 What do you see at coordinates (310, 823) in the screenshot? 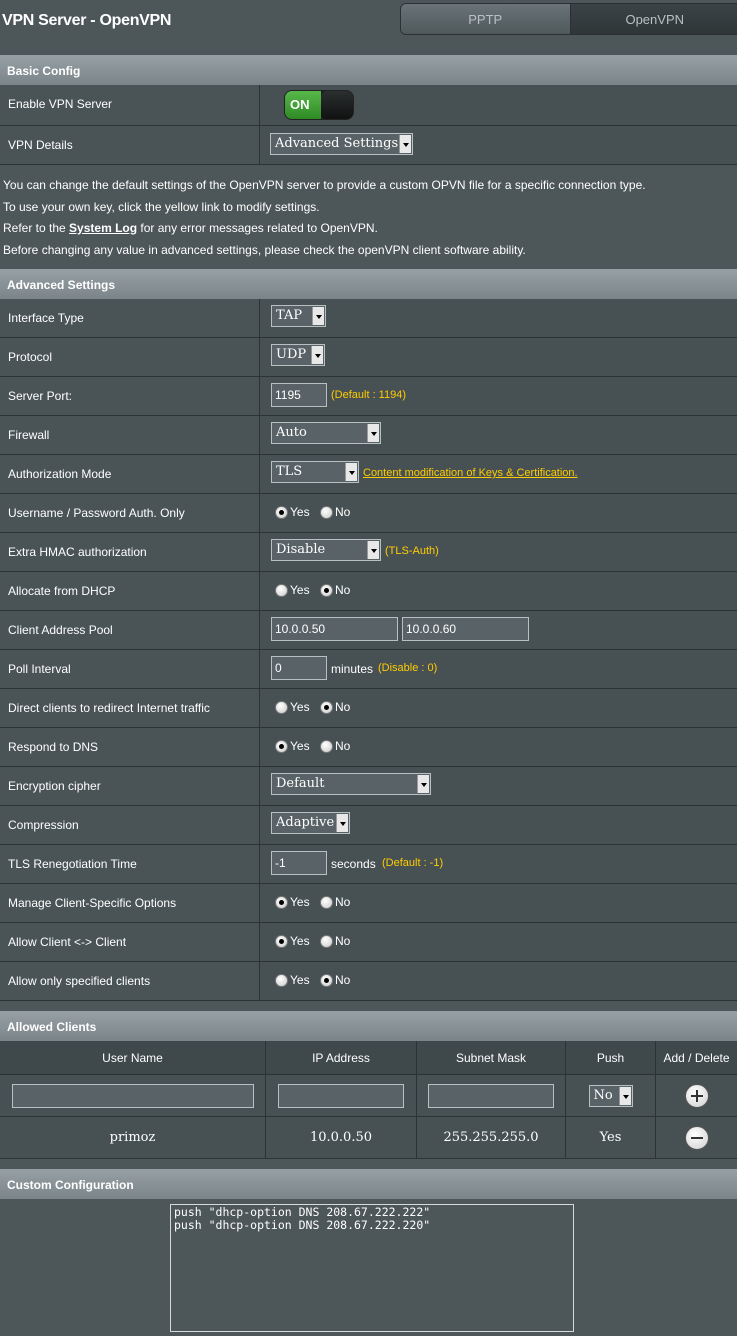
I see `compression-select: Adaptive` at bounding box center [310, 823].